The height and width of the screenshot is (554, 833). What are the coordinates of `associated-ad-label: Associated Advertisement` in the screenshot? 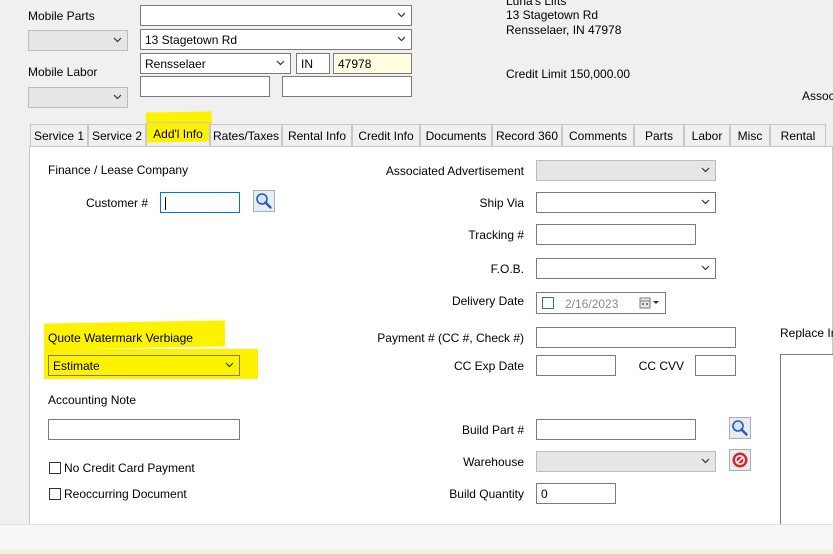 It's located at (454, 171).